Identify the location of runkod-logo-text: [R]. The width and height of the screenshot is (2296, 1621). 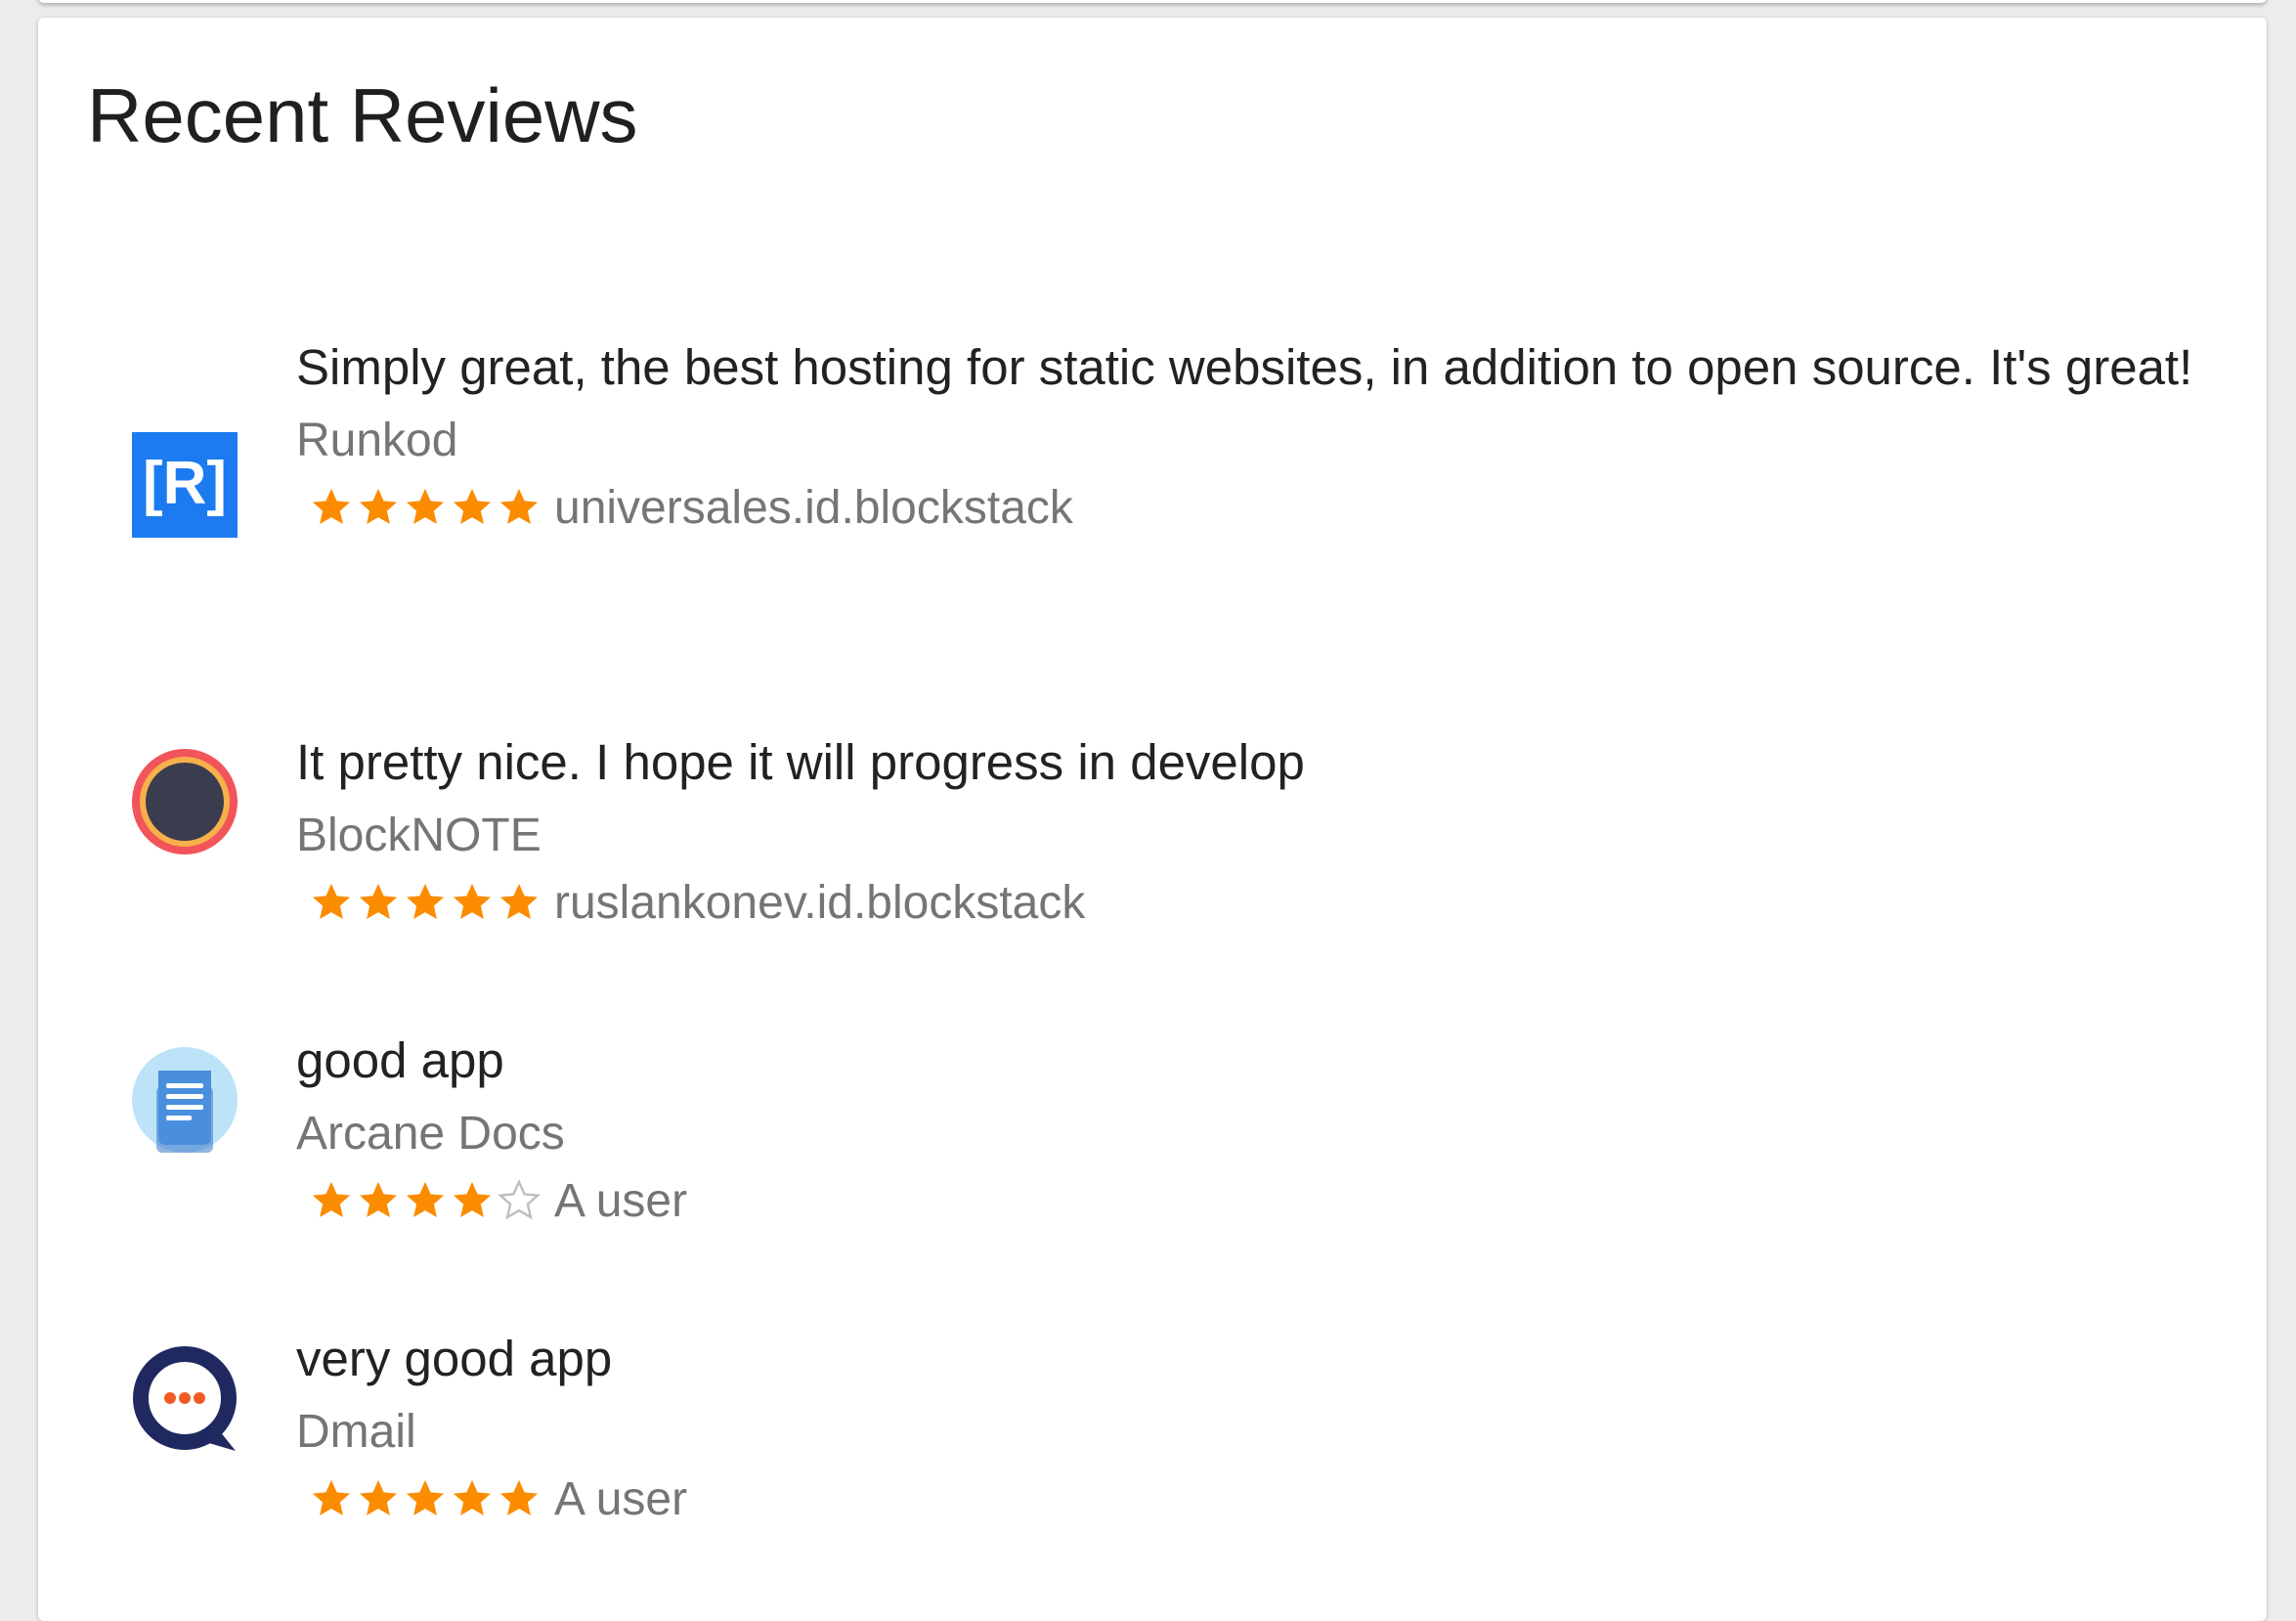
(185, 483).